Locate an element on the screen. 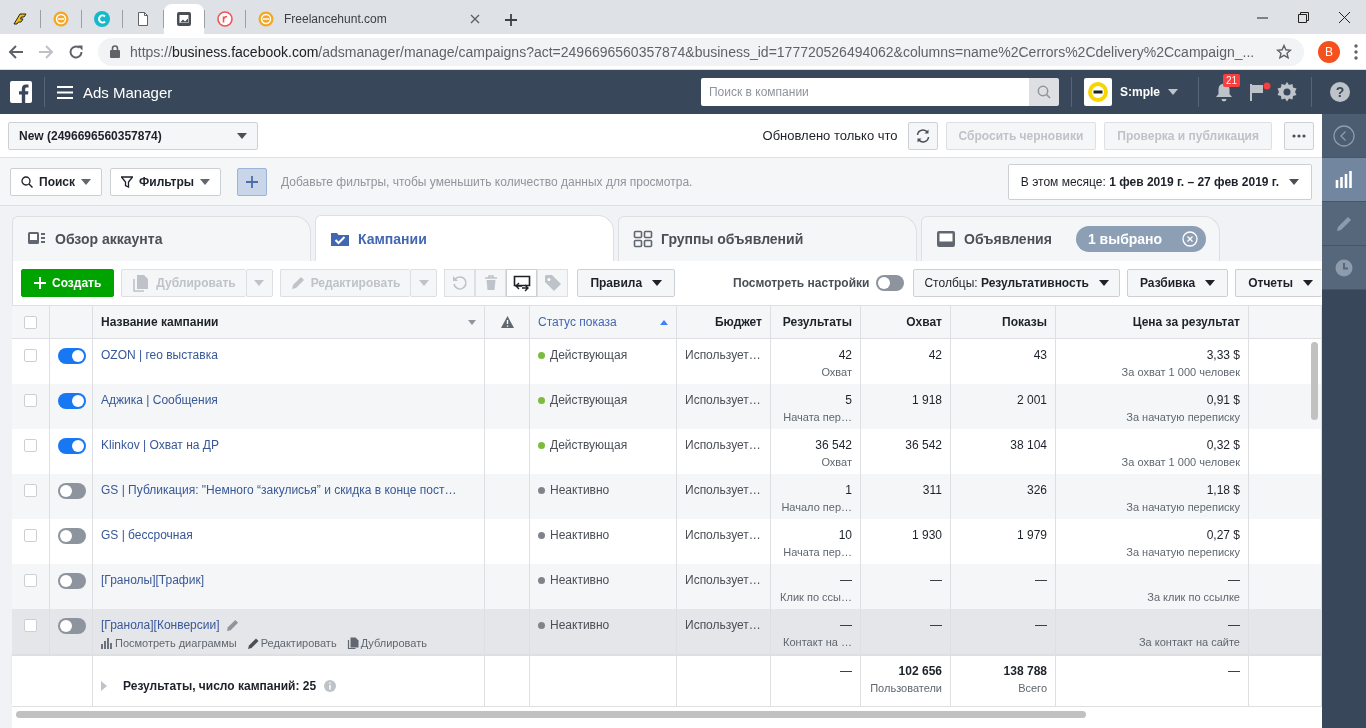 This screenshot has width=1366, height=728. column-header: Охват is located at coordinates (906, 322).